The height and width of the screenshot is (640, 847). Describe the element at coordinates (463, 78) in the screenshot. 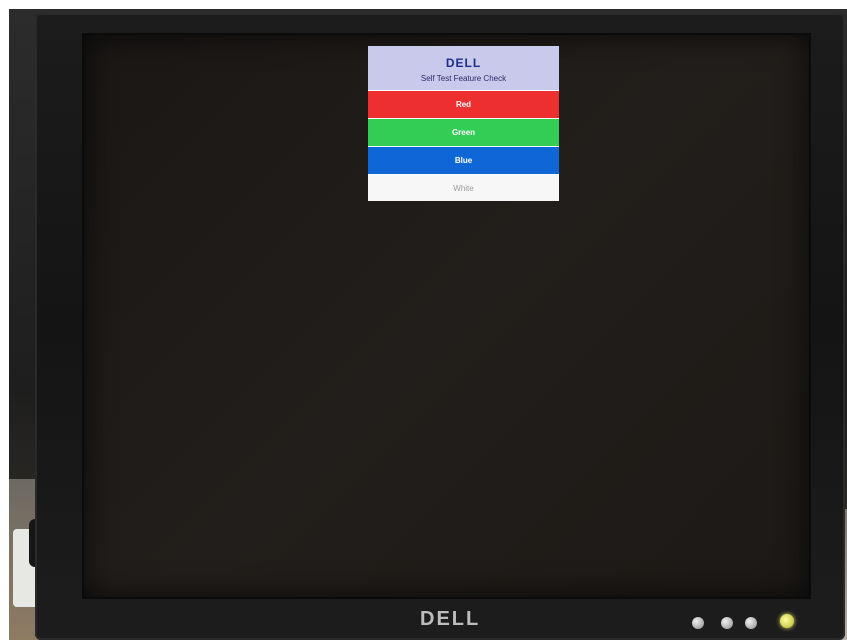

I see `osd-title: Self Test Feature Check` at that location.